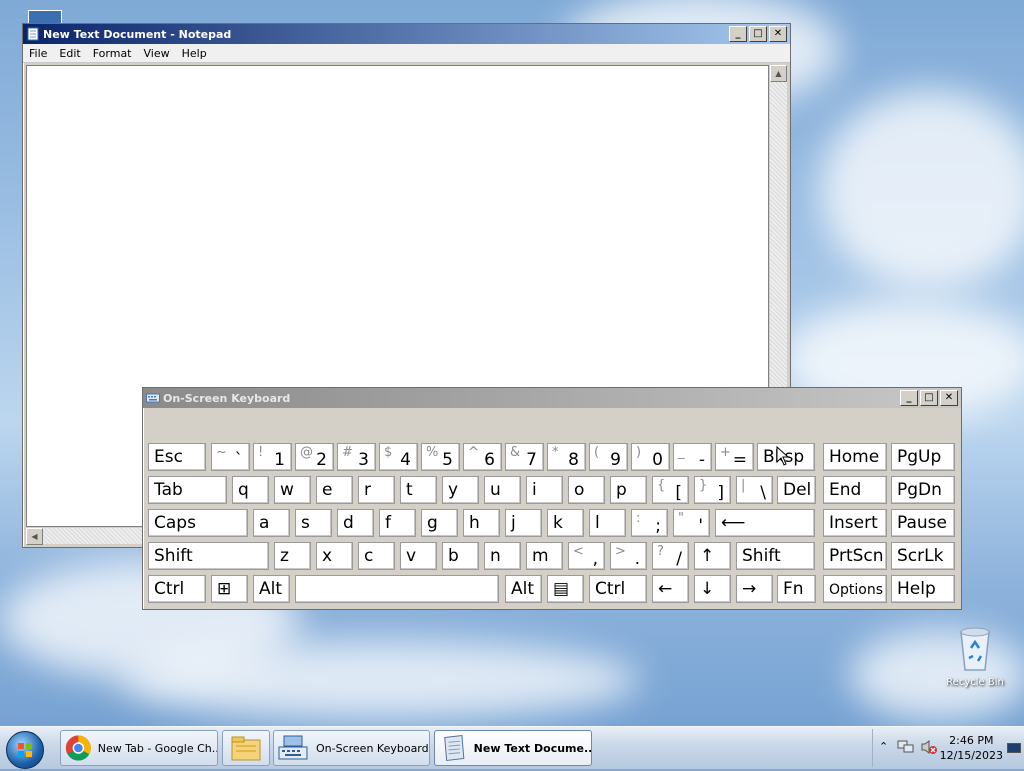 This screenshot has height=771, width=1024. I want to click on key-f: f, so click(397, 523).